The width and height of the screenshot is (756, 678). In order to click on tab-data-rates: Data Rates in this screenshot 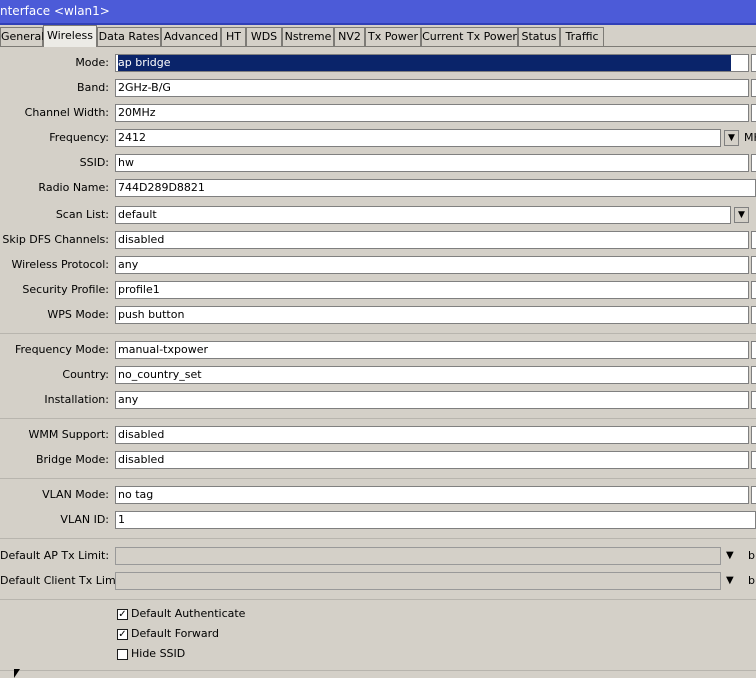, I will do `click(129, 37)`.